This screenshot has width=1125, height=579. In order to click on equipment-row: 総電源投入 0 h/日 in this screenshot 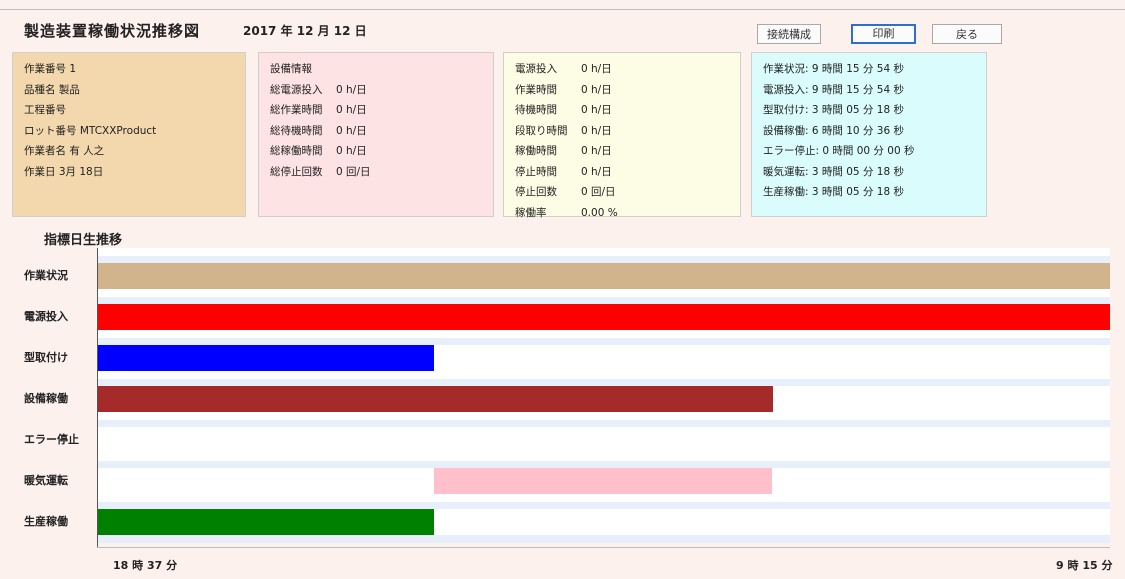, I will do `click(381, 90)`.